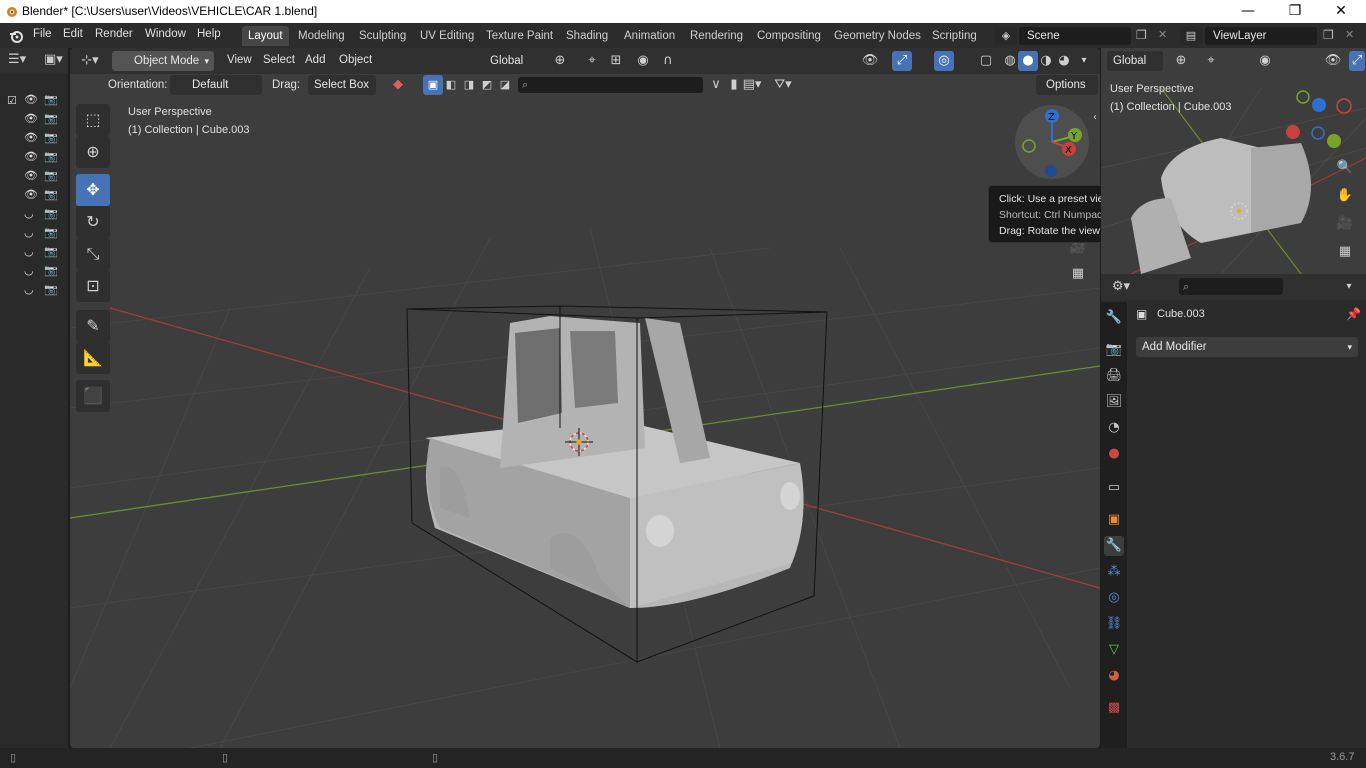 The height and width of the screenshot is (768, 1366). What do you see at coordinates (239, 60) in the screenshot?
I see `menu-view: View` at bounding box center [239, 60].